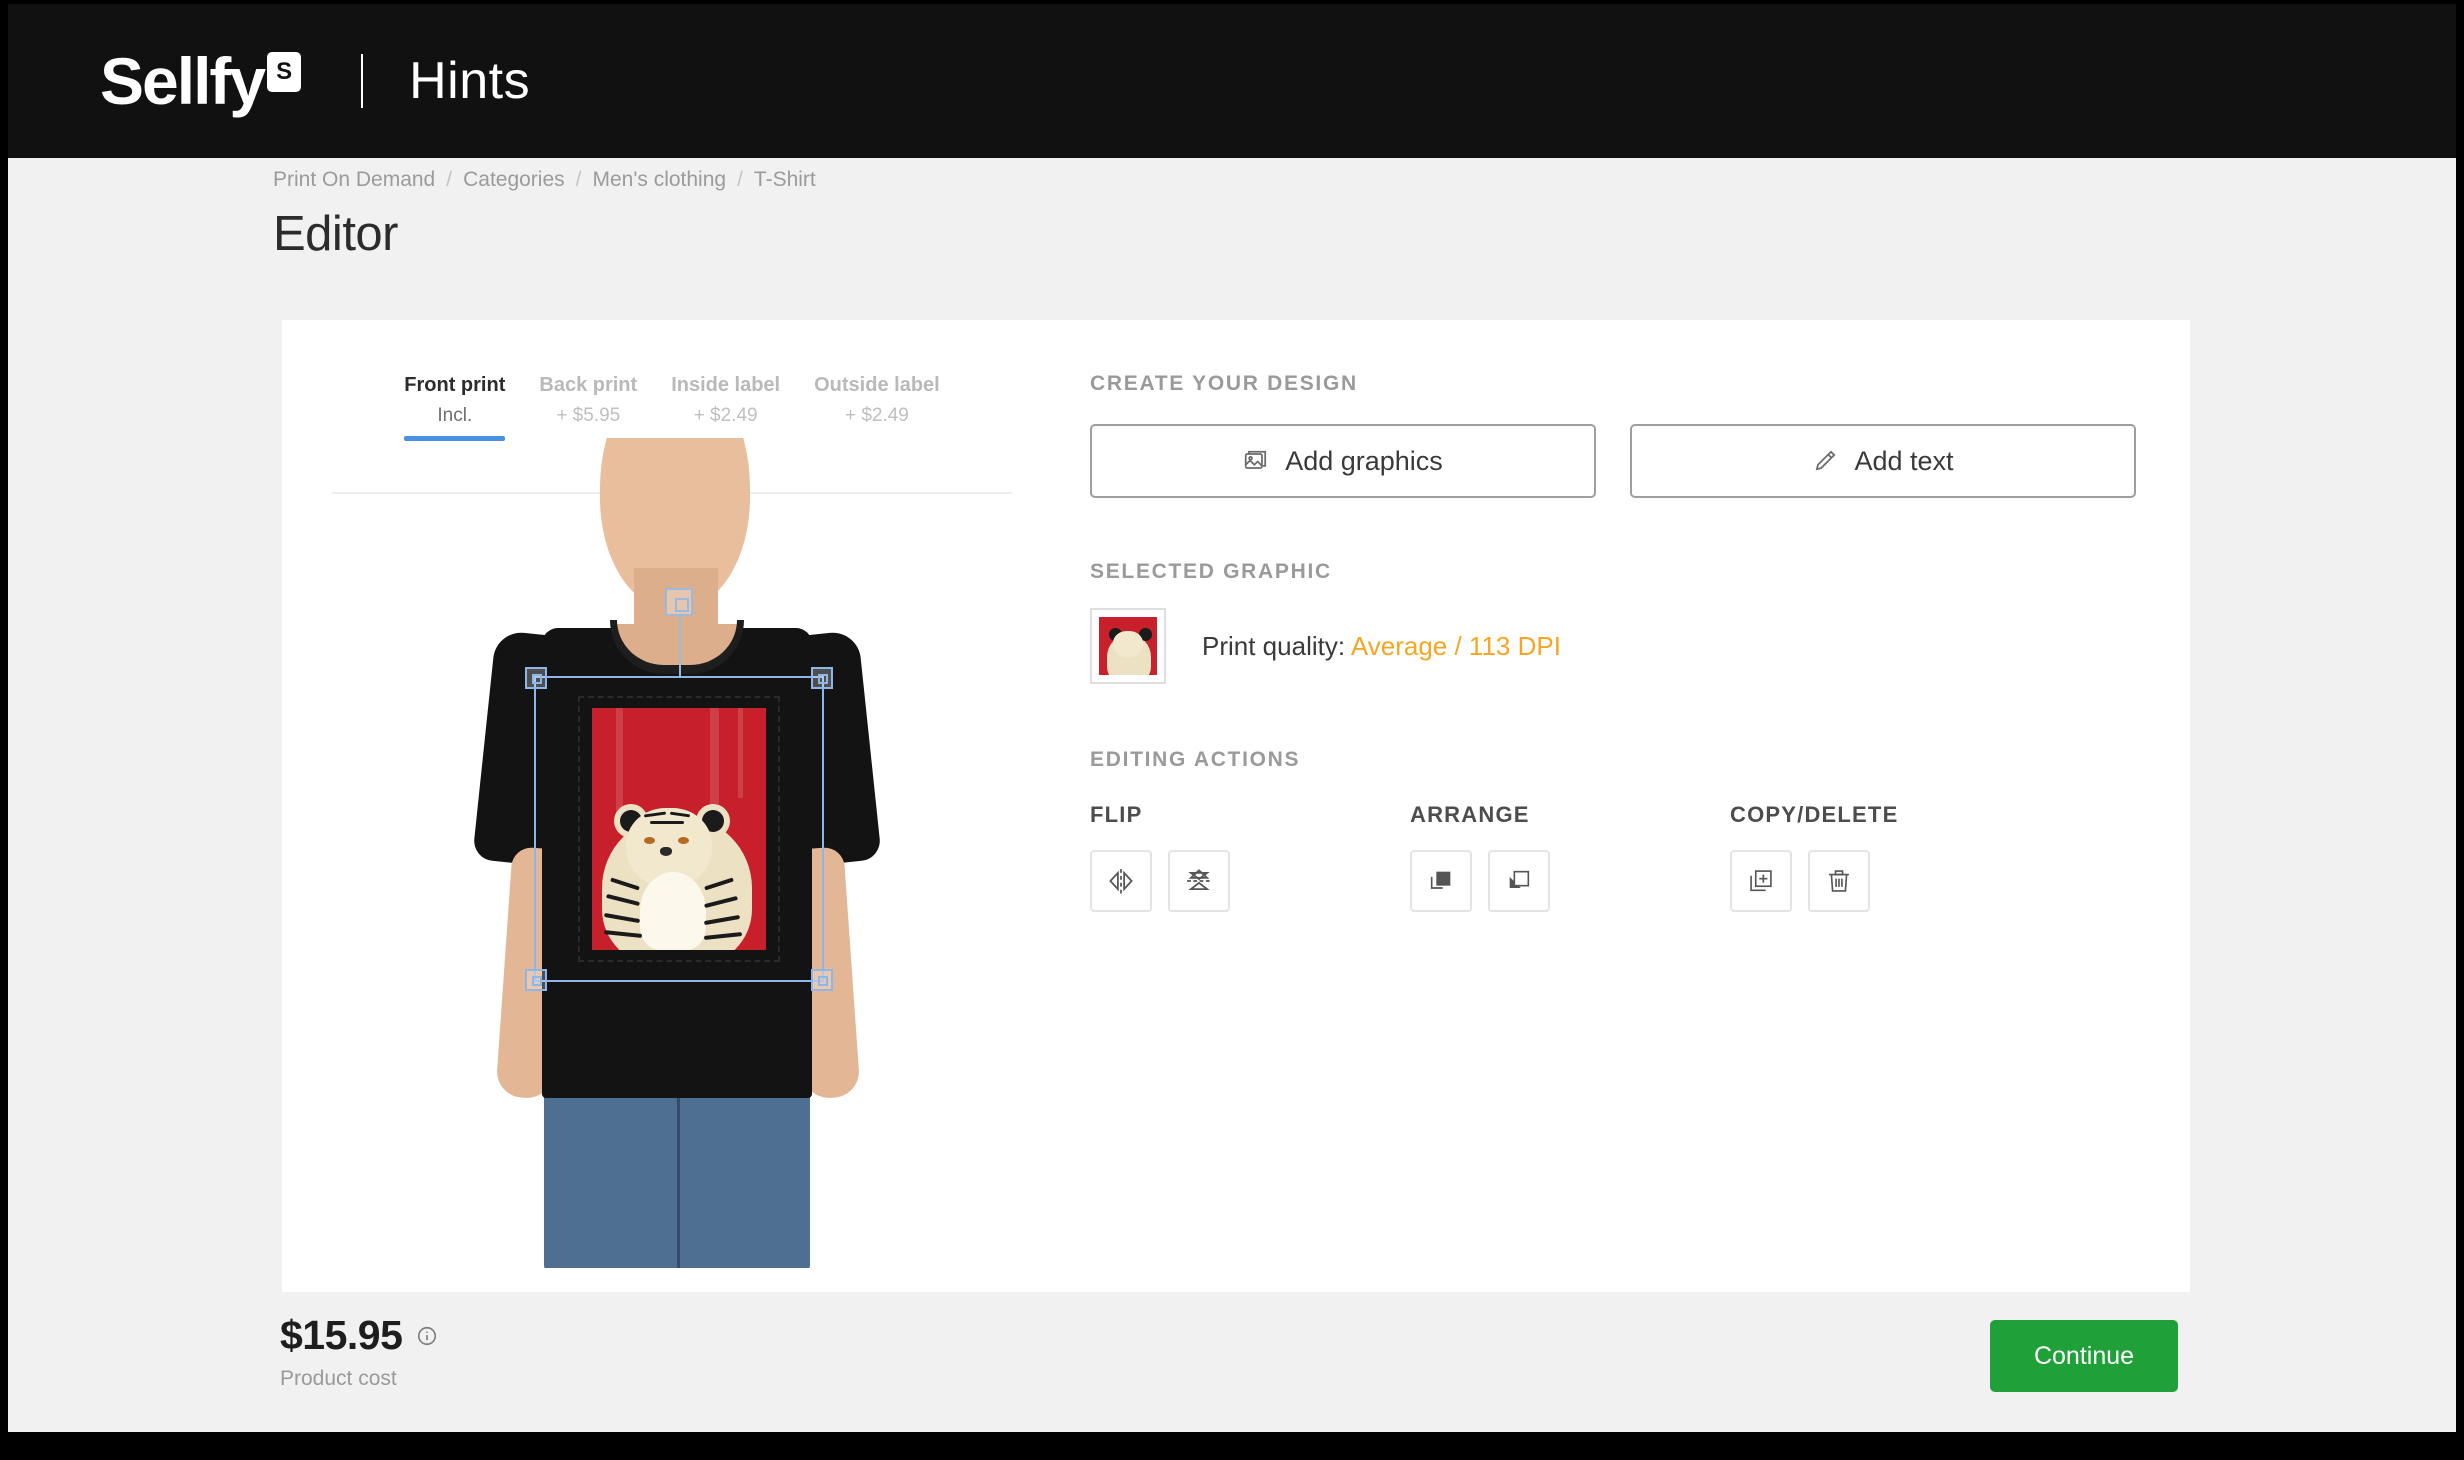 The image size is (2464, 1460). What do you see at coordinates (679, 602) in the screenshot?
I see `rotate-handle` at bounding box center [679, 602].